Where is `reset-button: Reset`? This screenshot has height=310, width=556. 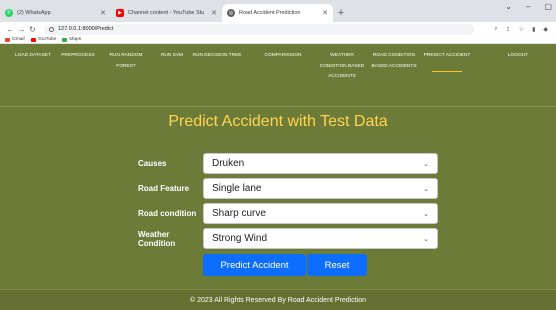
reset-button: Reset is located at coordinates (337, 265).